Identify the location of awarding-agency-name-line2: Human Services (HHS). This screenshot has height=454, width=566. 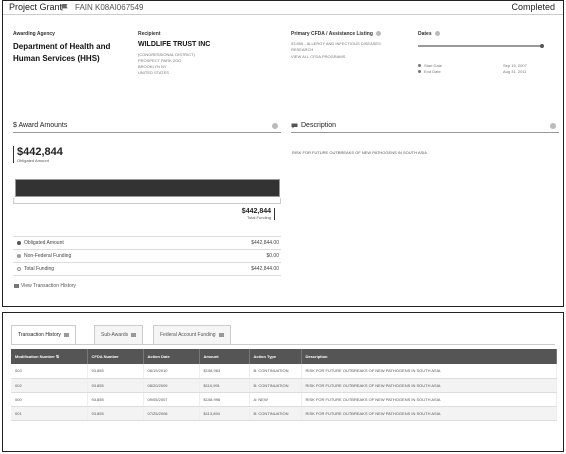
(56, 58).